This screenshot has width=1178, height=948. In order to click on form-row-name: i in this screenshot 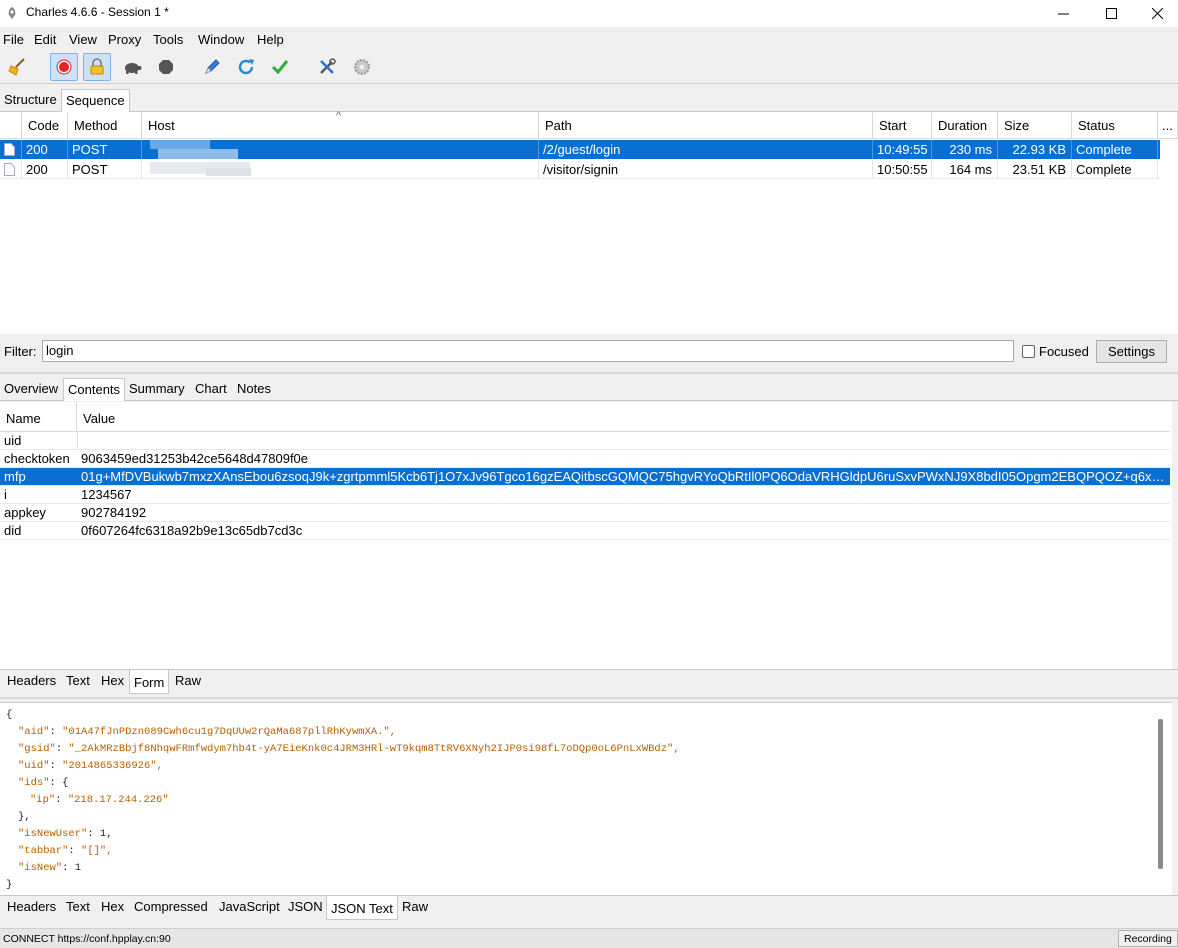, I will do `click(5, 494)`.